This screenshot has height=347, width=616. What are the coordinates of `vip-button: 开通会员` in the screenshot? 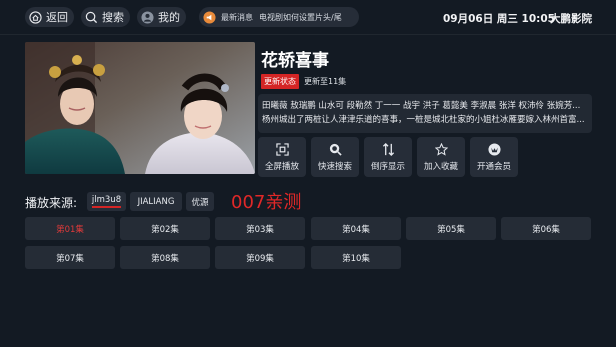 It's located at (494, 157).